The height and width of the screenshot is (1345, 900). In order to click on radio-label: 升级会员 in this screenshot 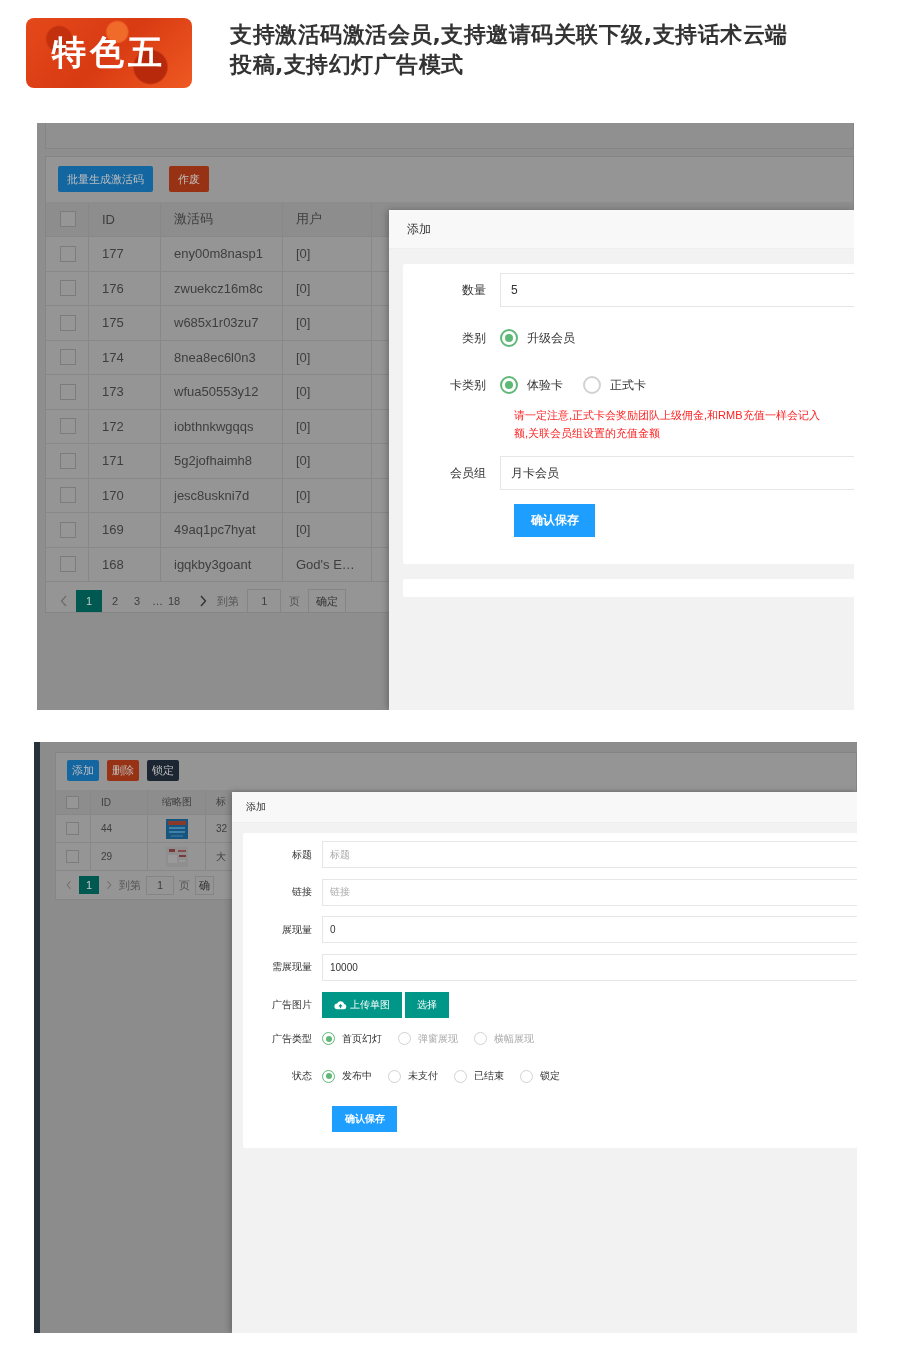, I will do `click(551, 338)`.